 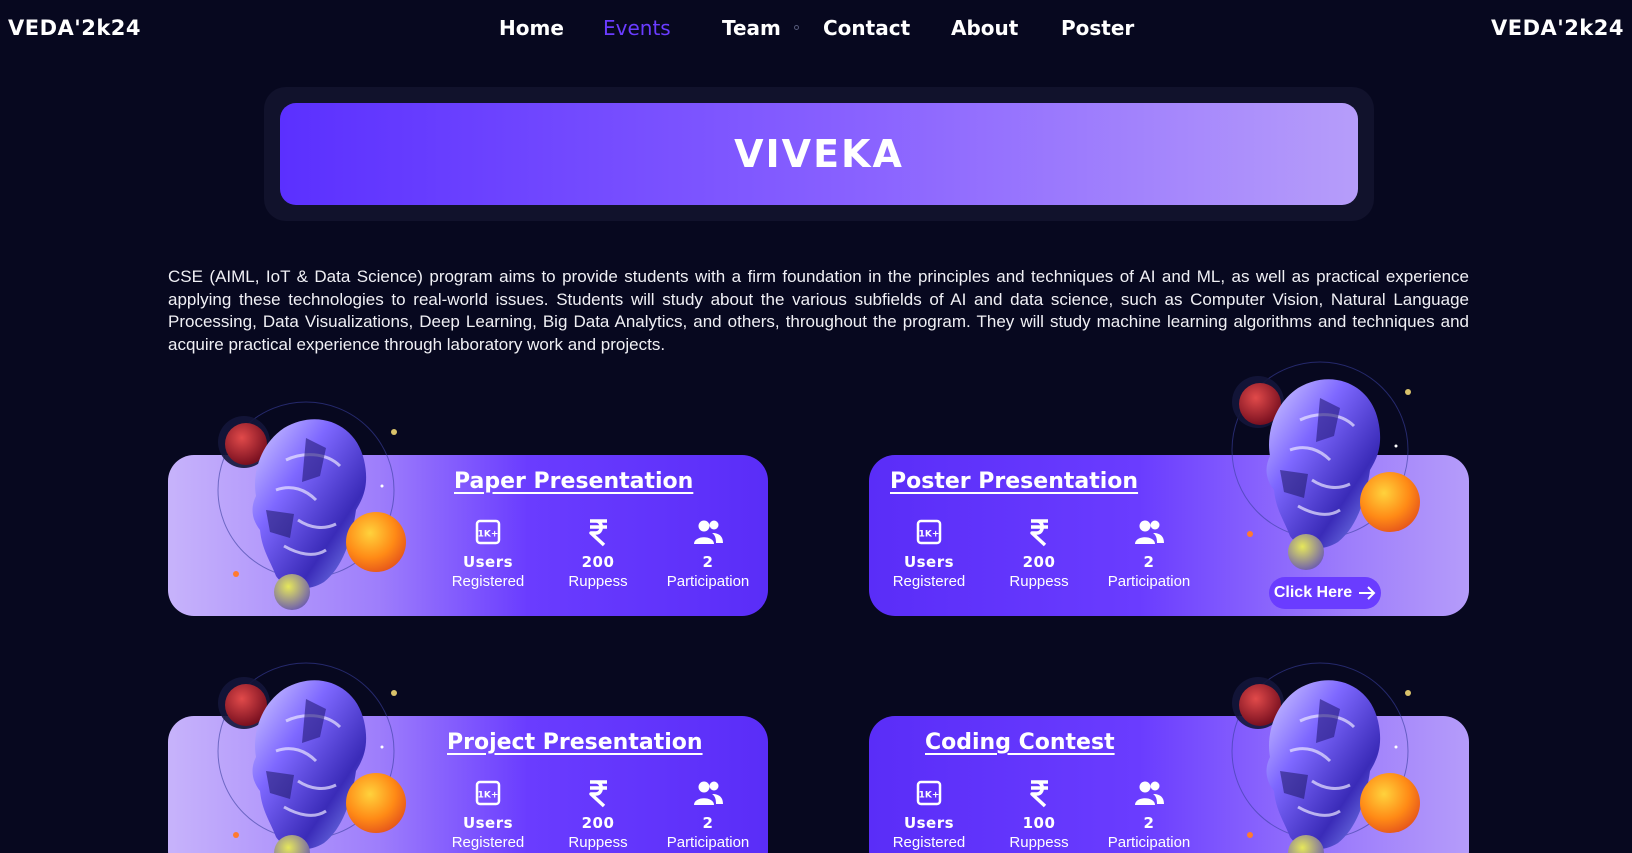 I want to click on click-here-label: Click Here, so click(x=1313, y=592).